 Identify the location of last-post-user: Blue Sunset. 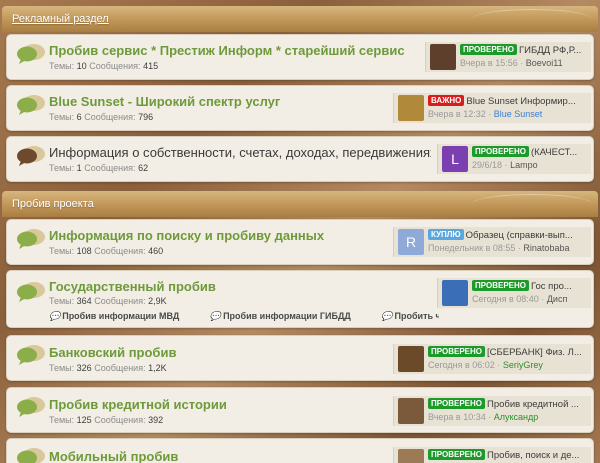
(518, 114).